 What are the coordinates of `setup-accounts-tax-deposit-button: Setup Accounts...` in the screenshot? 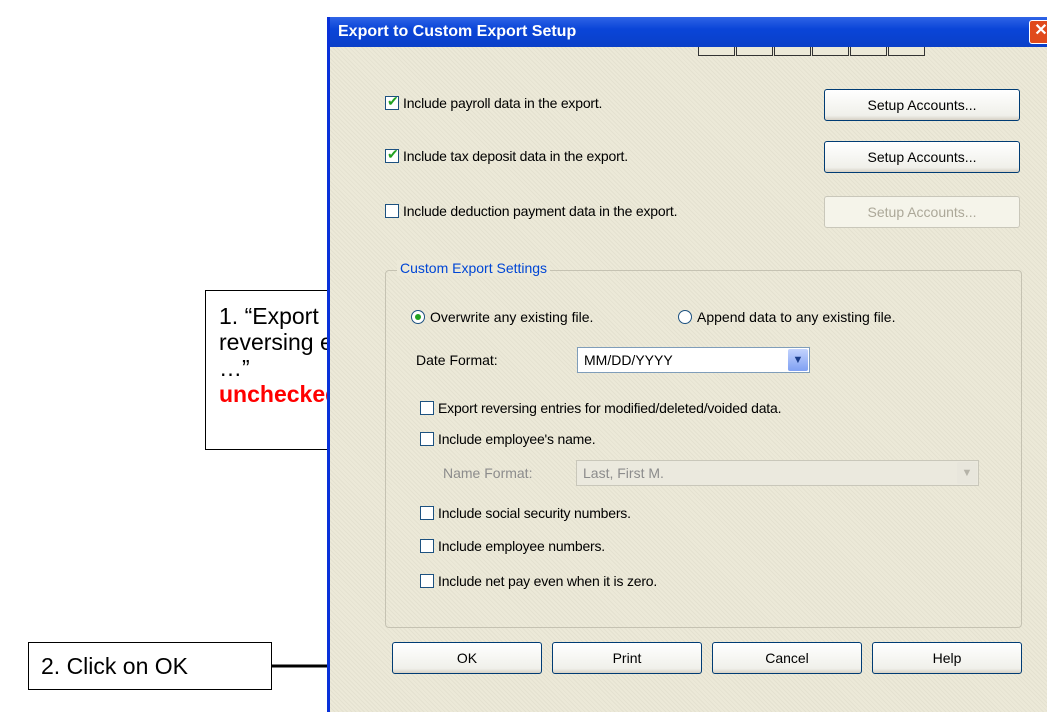 It's located at (922, 157).